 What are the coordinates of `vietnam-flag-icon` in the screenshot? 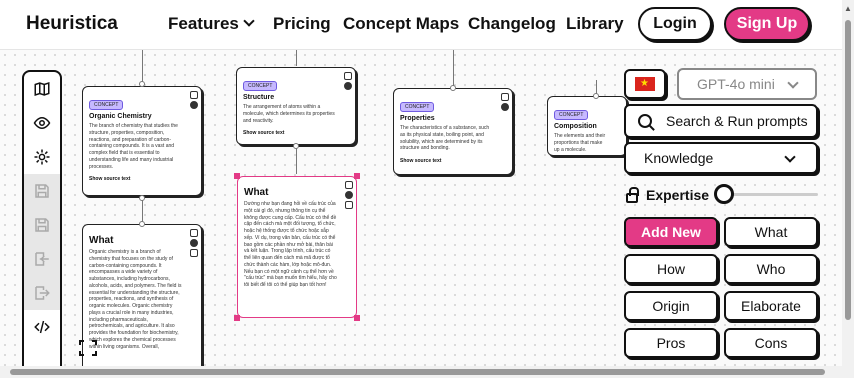 It's located at (645, 84).